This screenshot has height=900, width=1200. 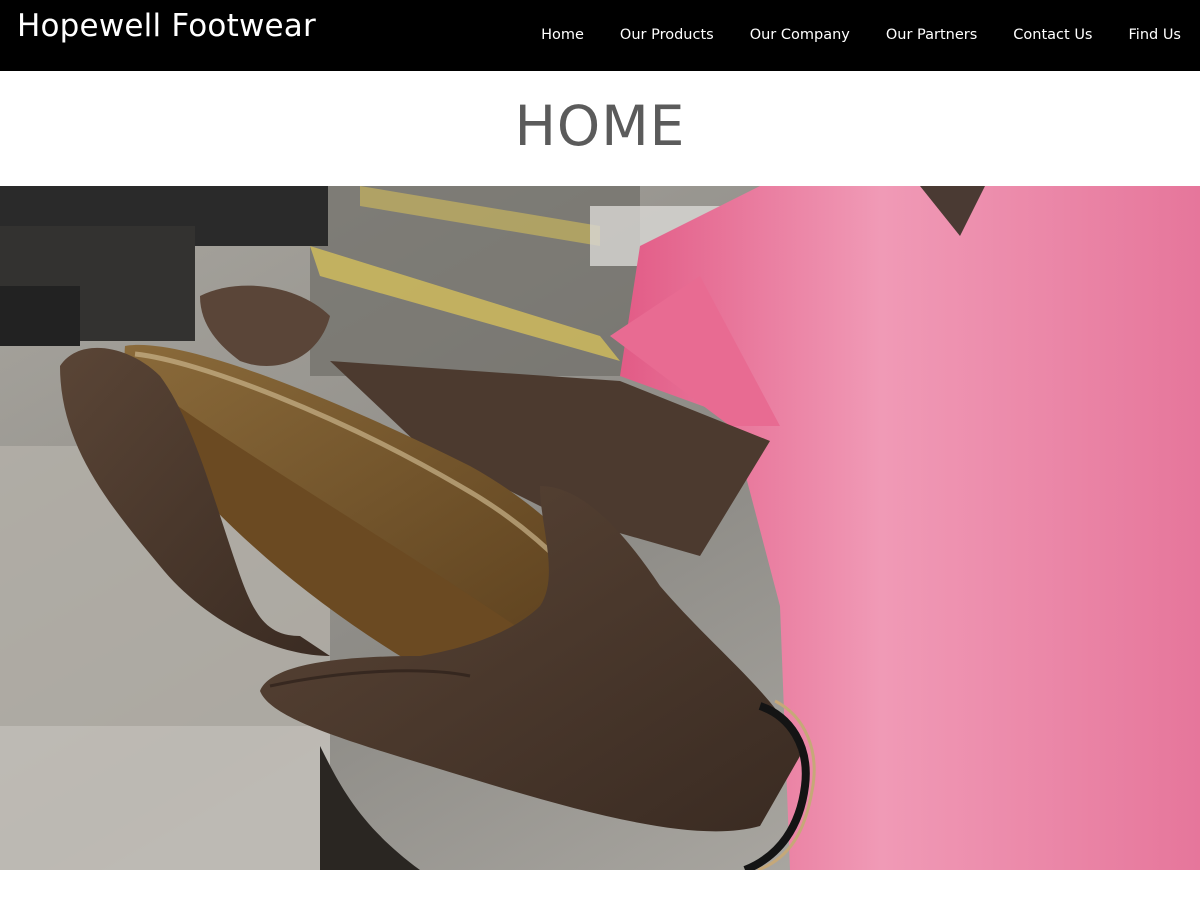 I want to click on nav-item-our-company: Our Company, so click(x=800, y=34).